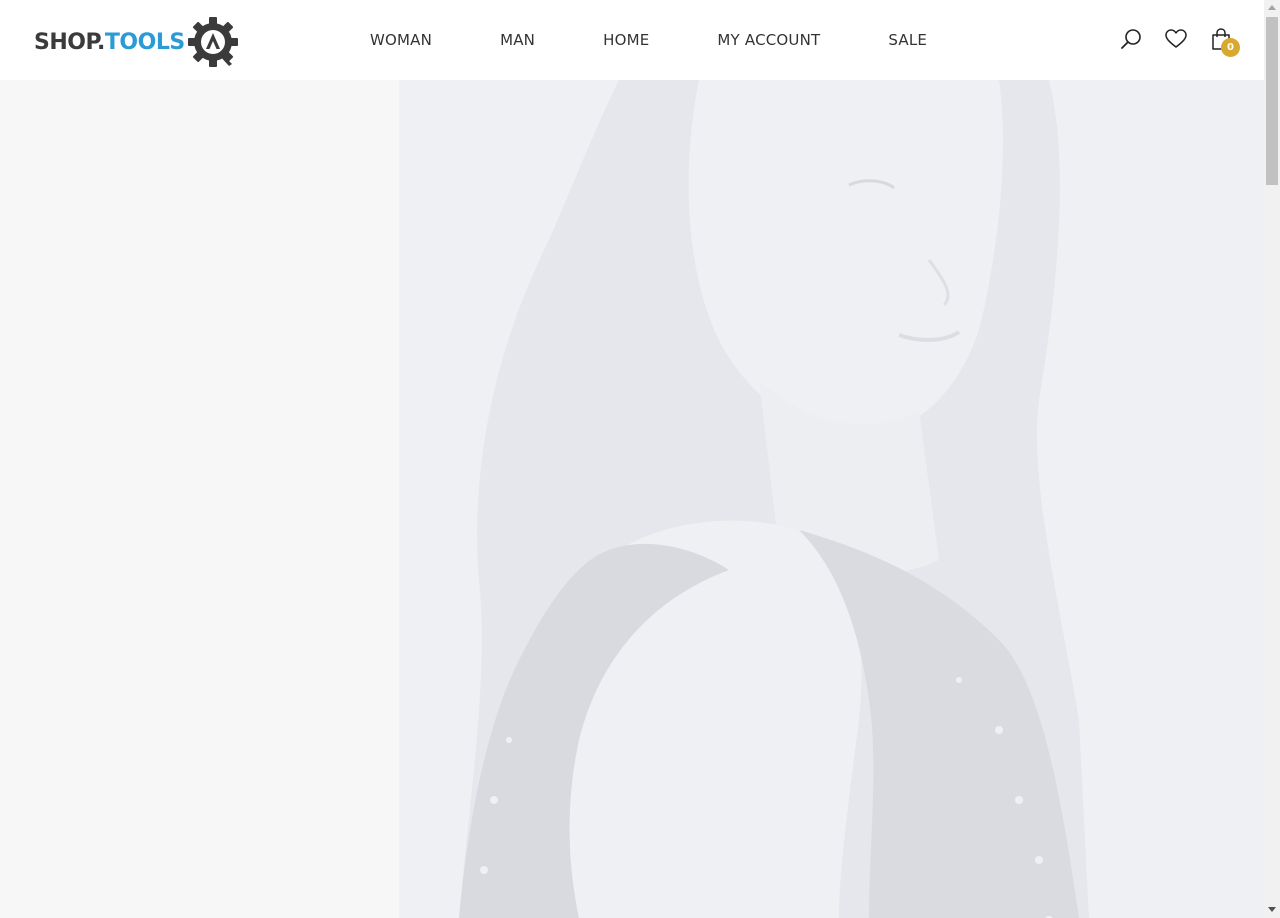 The image size is (1280, 918). I want to click on search-icon, so click(1131, 39).